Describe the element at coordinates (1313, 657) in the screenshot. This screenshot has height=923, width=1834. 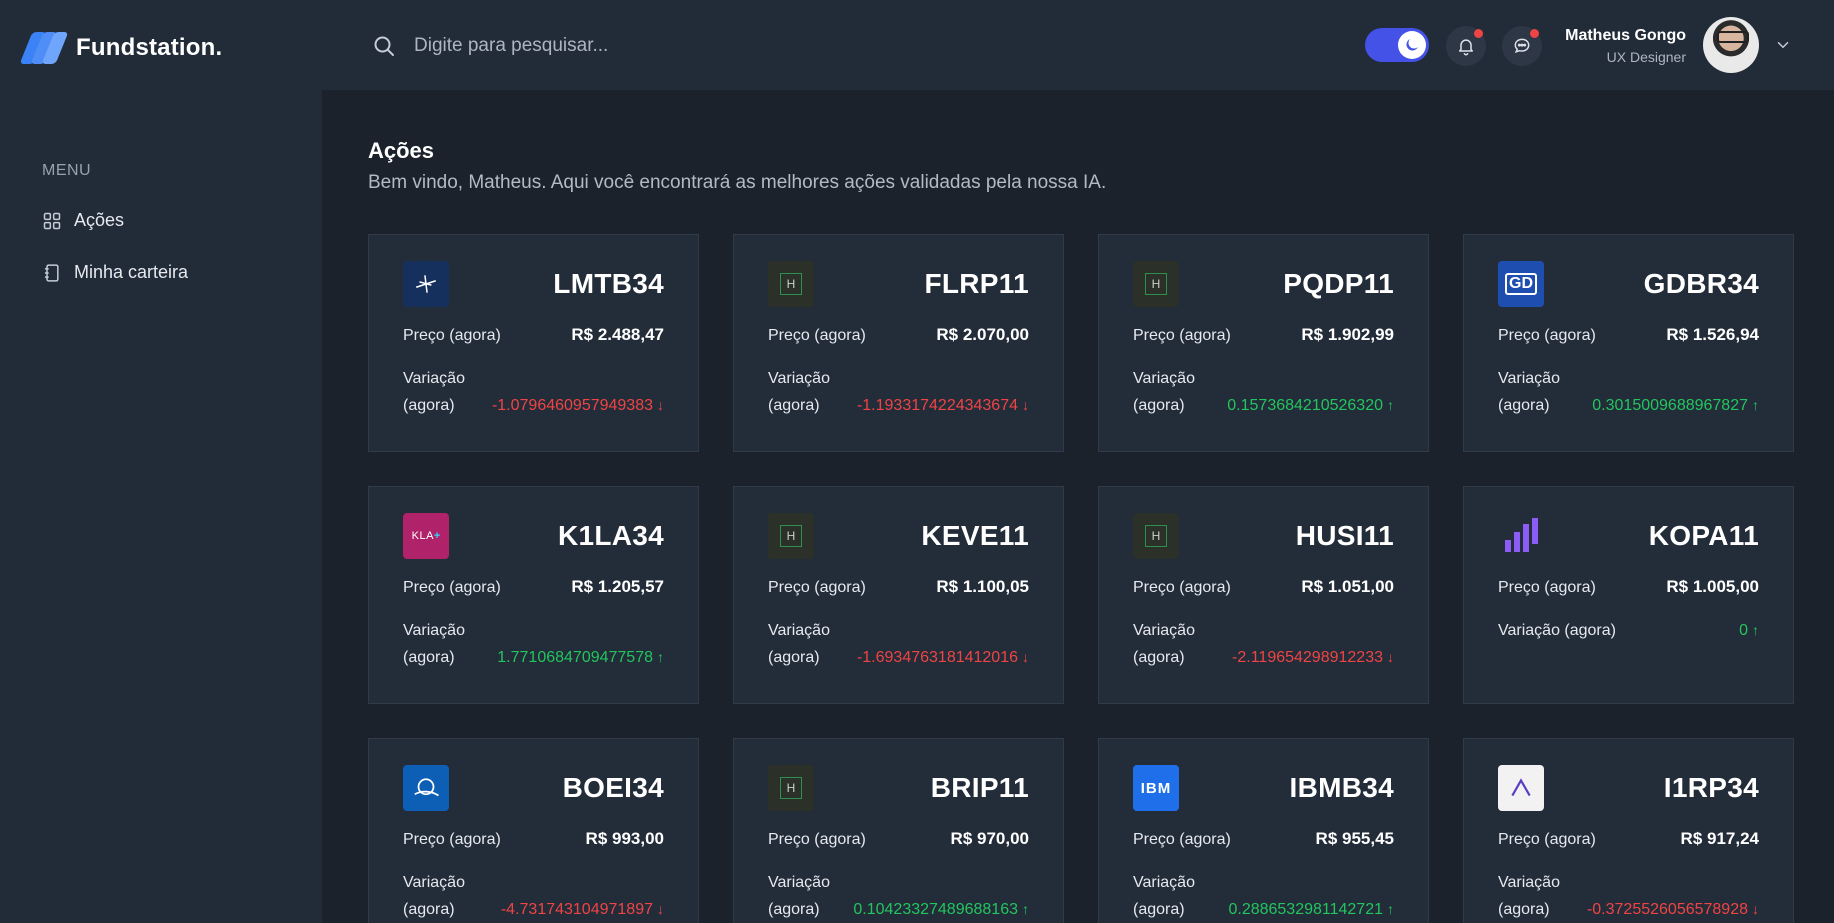
I see `stock-variation: -2.119654298912233 ↓` at that location.